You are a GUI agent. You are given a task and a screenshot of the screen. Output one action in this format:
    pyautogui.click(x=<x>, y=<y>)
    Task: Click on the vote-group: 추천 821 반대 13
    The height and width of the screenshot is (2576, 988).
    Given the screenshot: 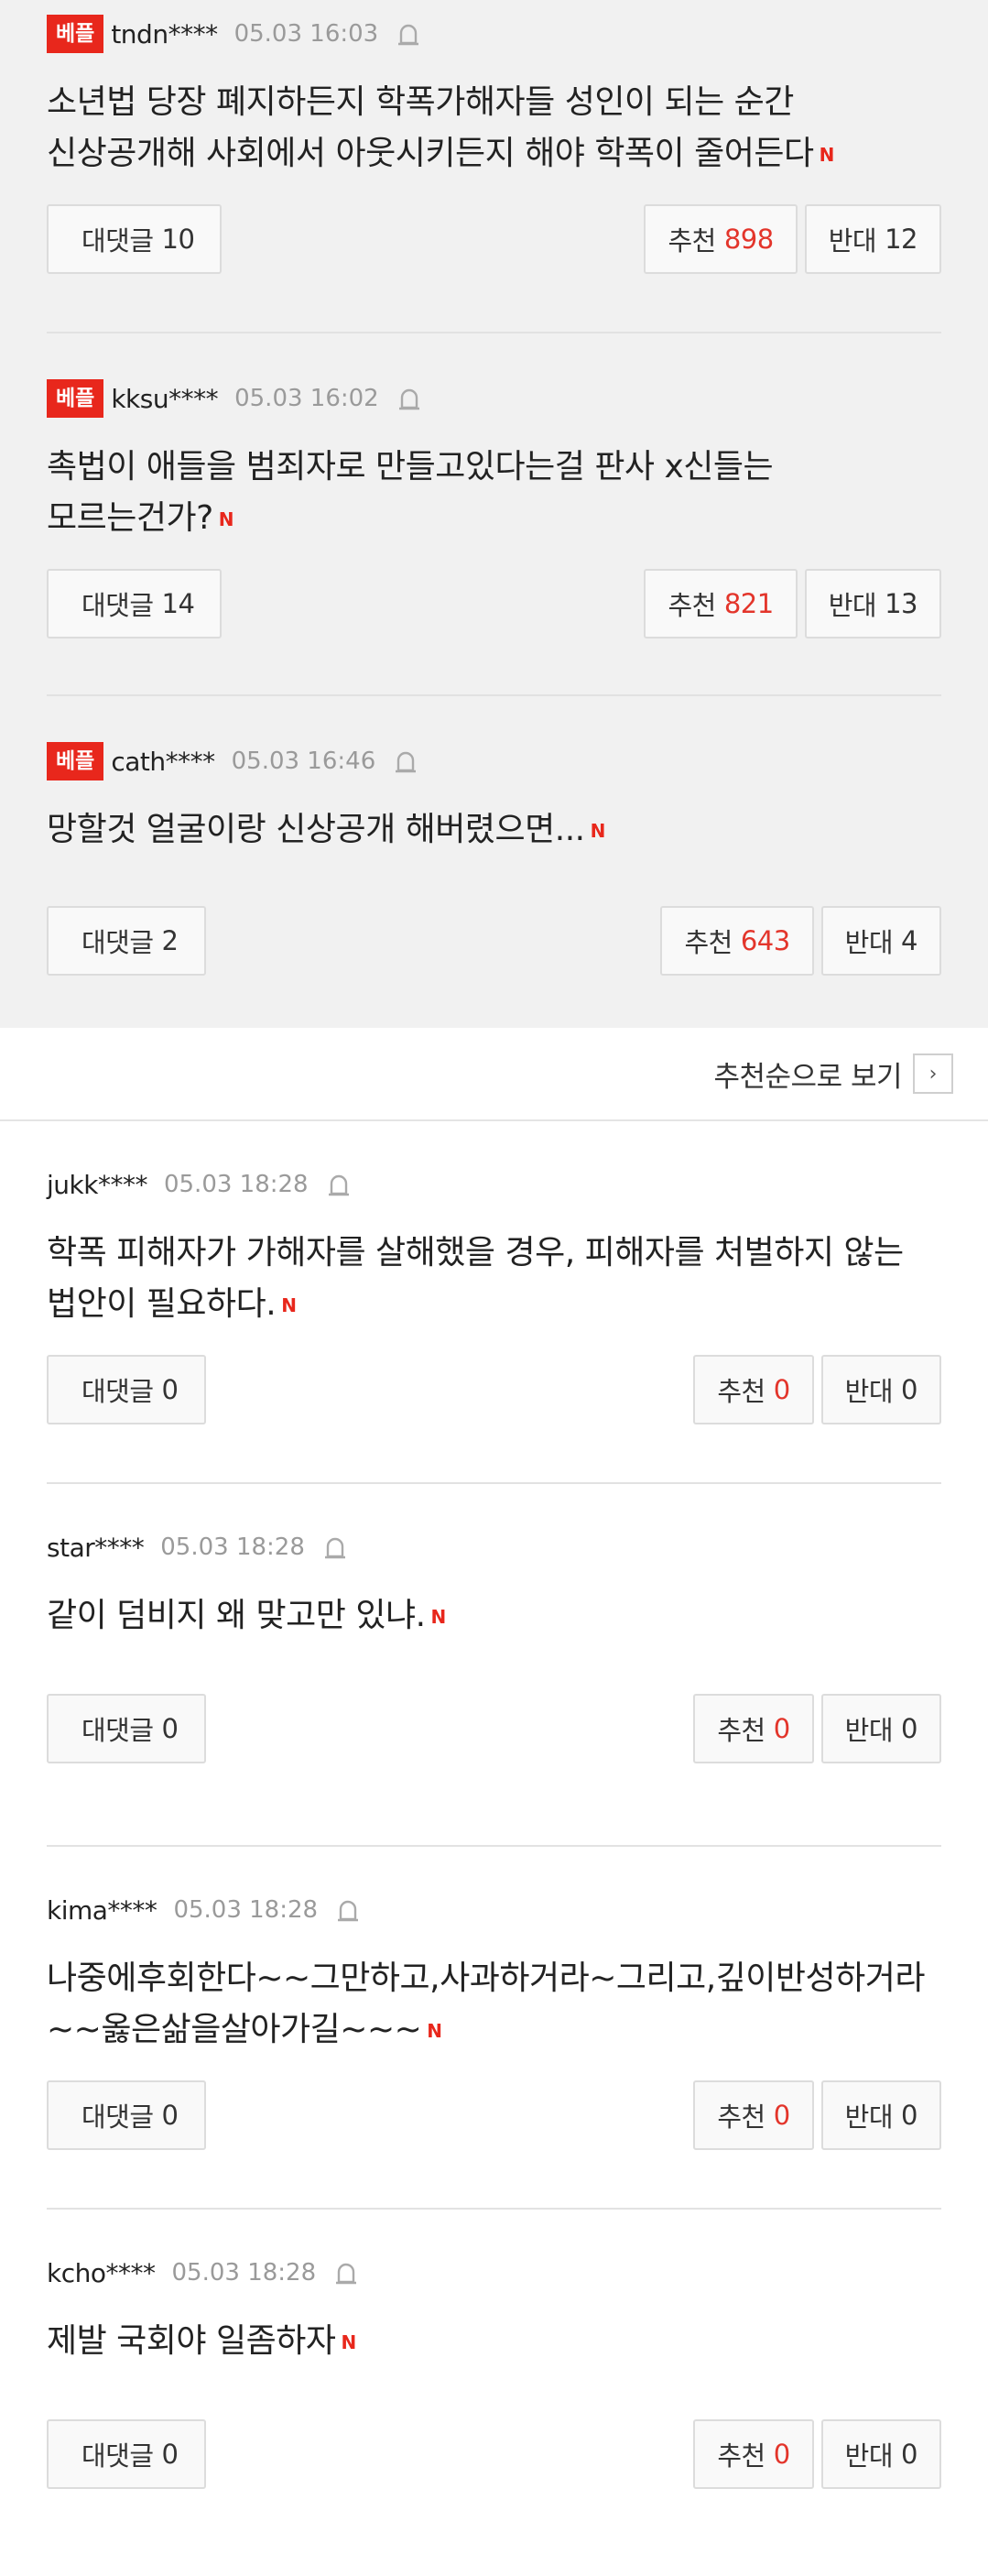 What is the action you would take?
    pyautogui.click(x=792, y=604)
    